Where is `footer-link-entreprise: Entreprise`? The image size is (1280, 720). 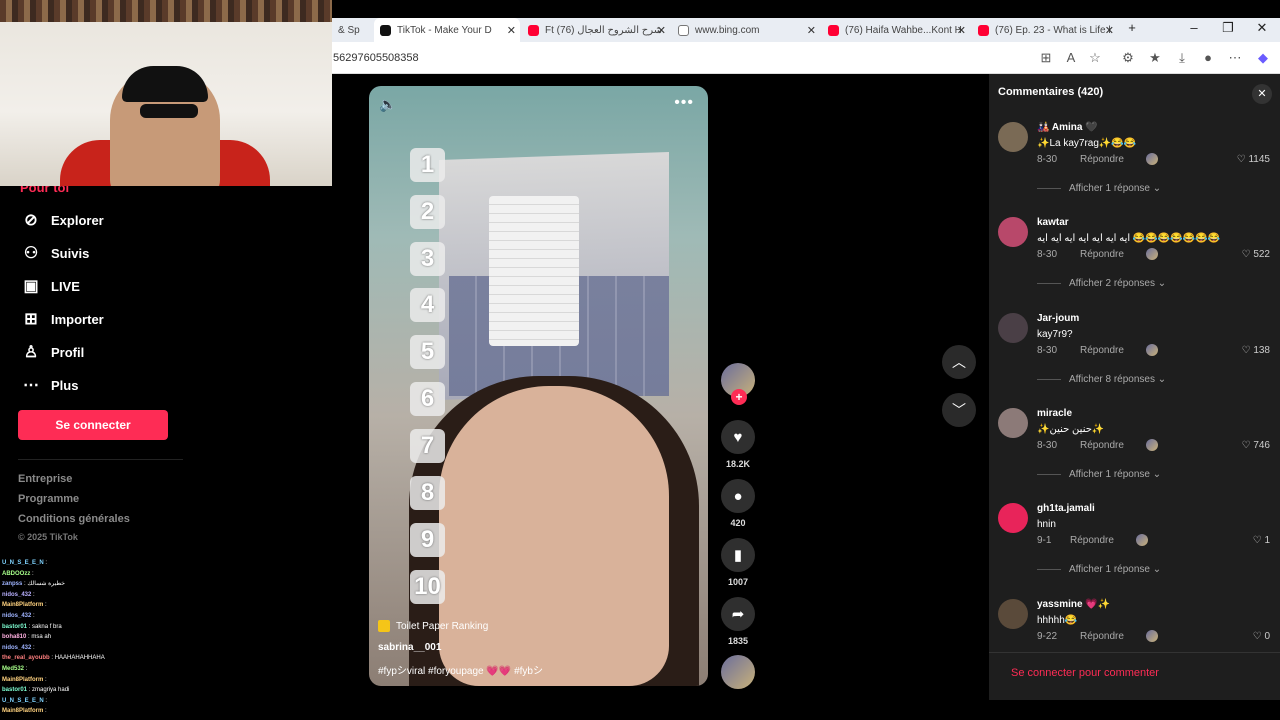 footer-link-entreprise: Entreprise is located at coordinates (45, 479).